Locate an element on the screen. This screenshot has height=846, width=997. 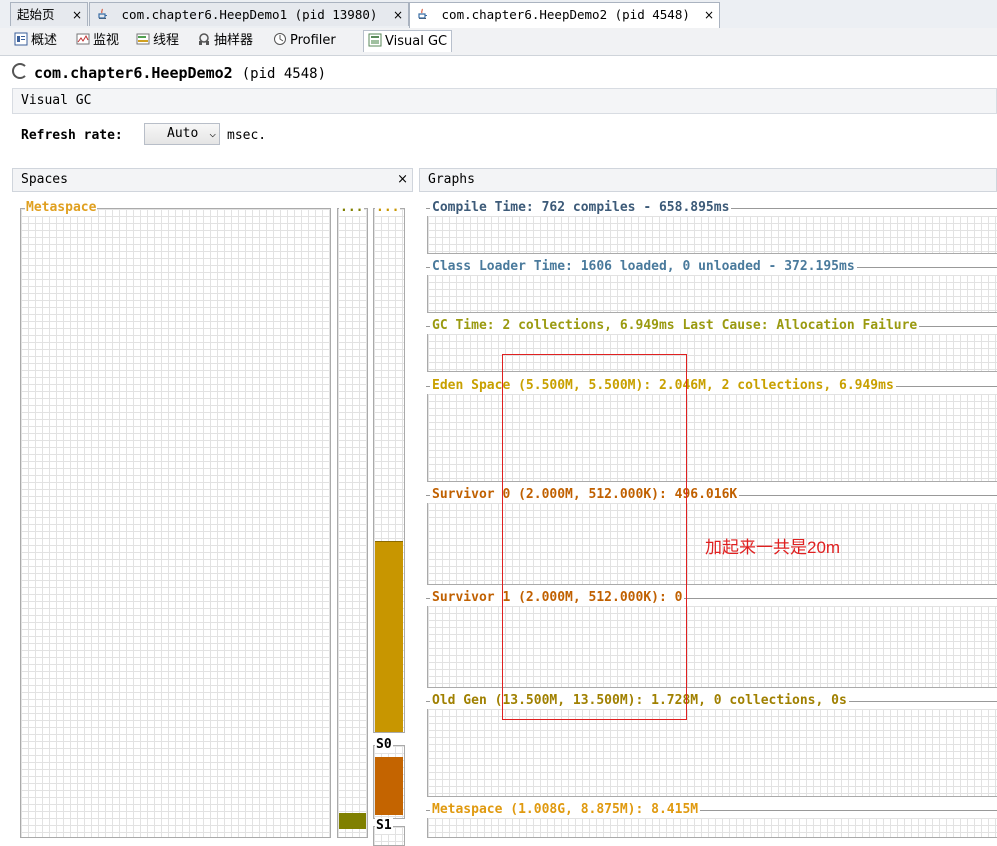
tab-label: com.chapter6.HeepDemo1 (pid 13980) is located at coordinates (249, 14).